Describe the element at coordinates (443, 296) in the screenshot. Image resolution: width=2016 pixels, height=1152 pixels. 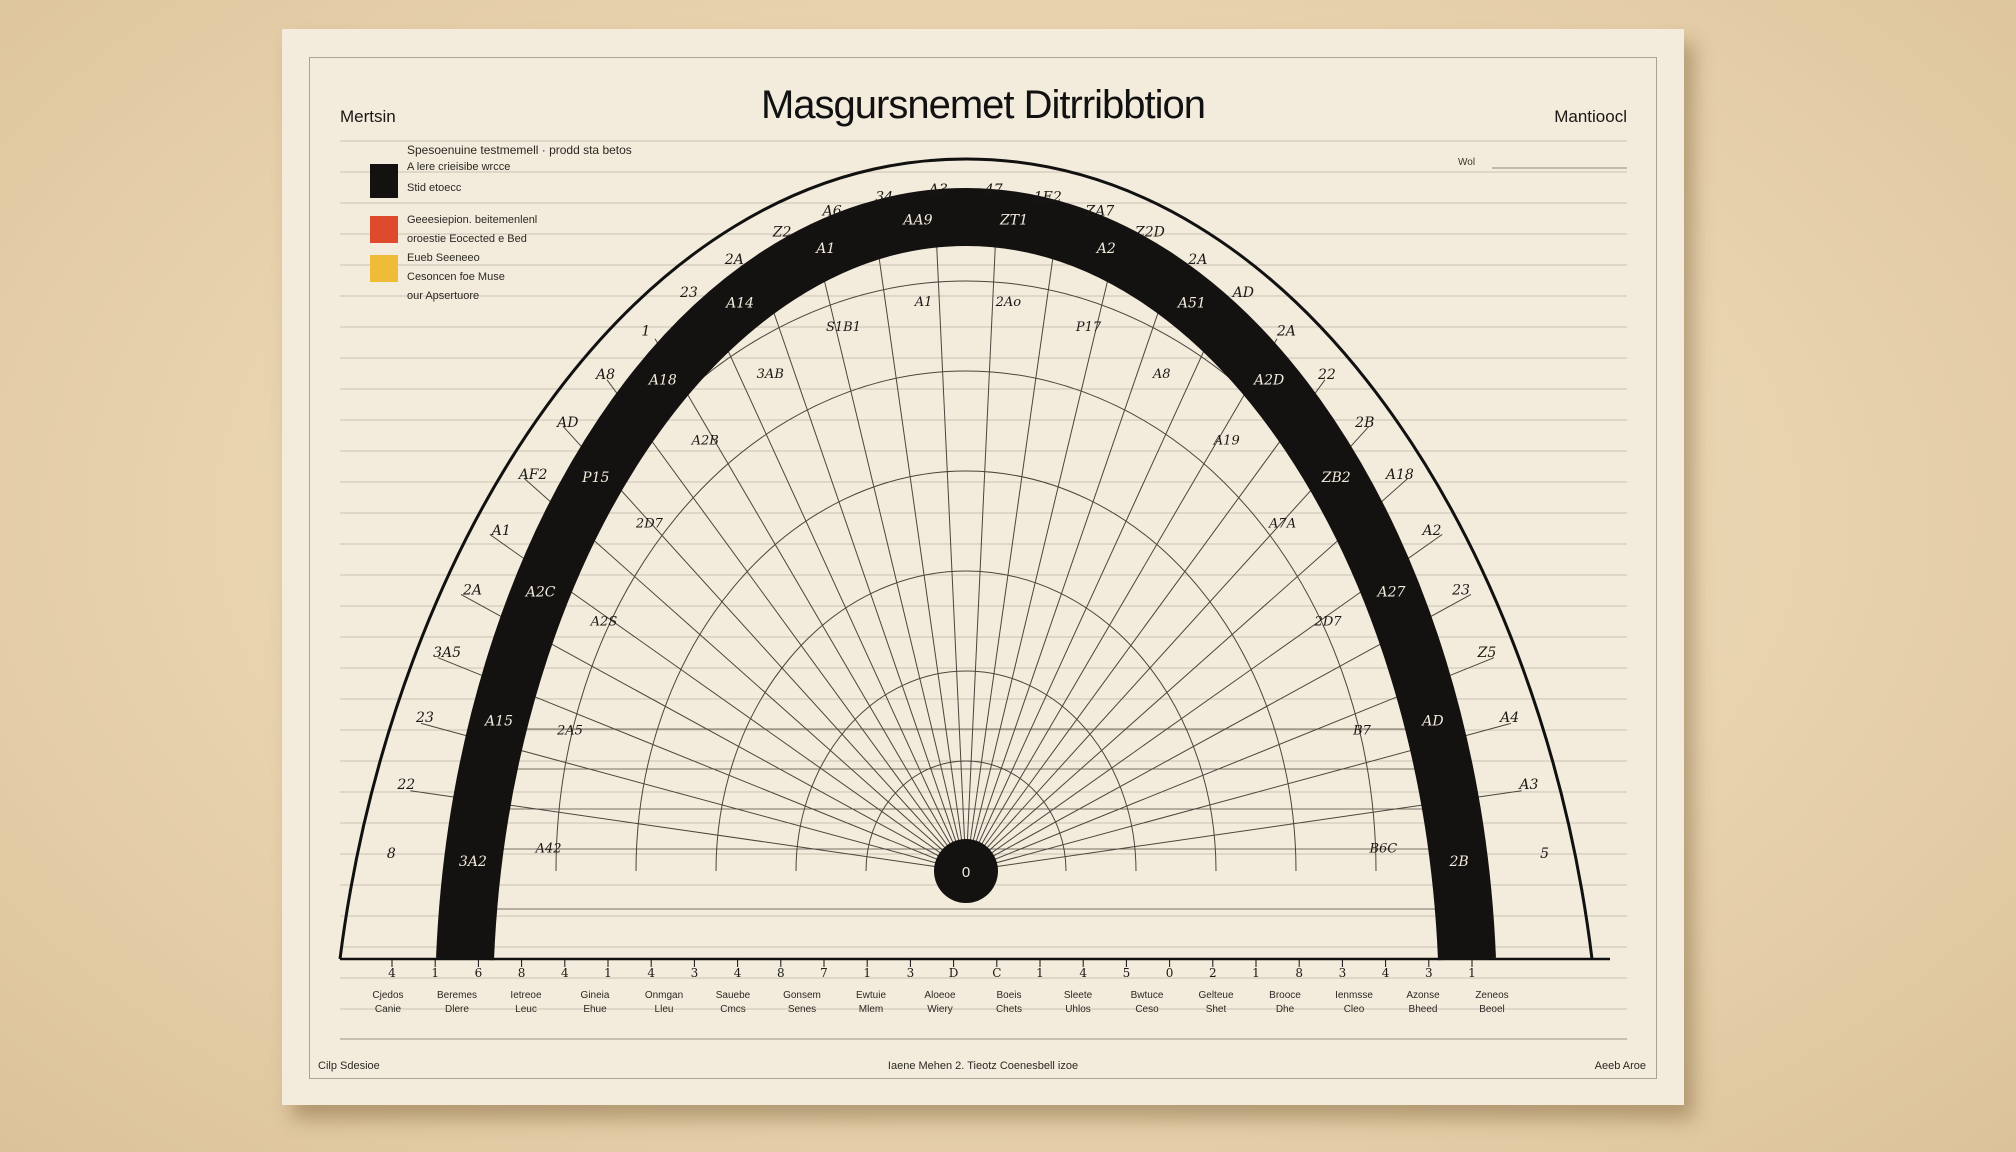
I see `legend-extra-line: our Apsertuore` at that location.